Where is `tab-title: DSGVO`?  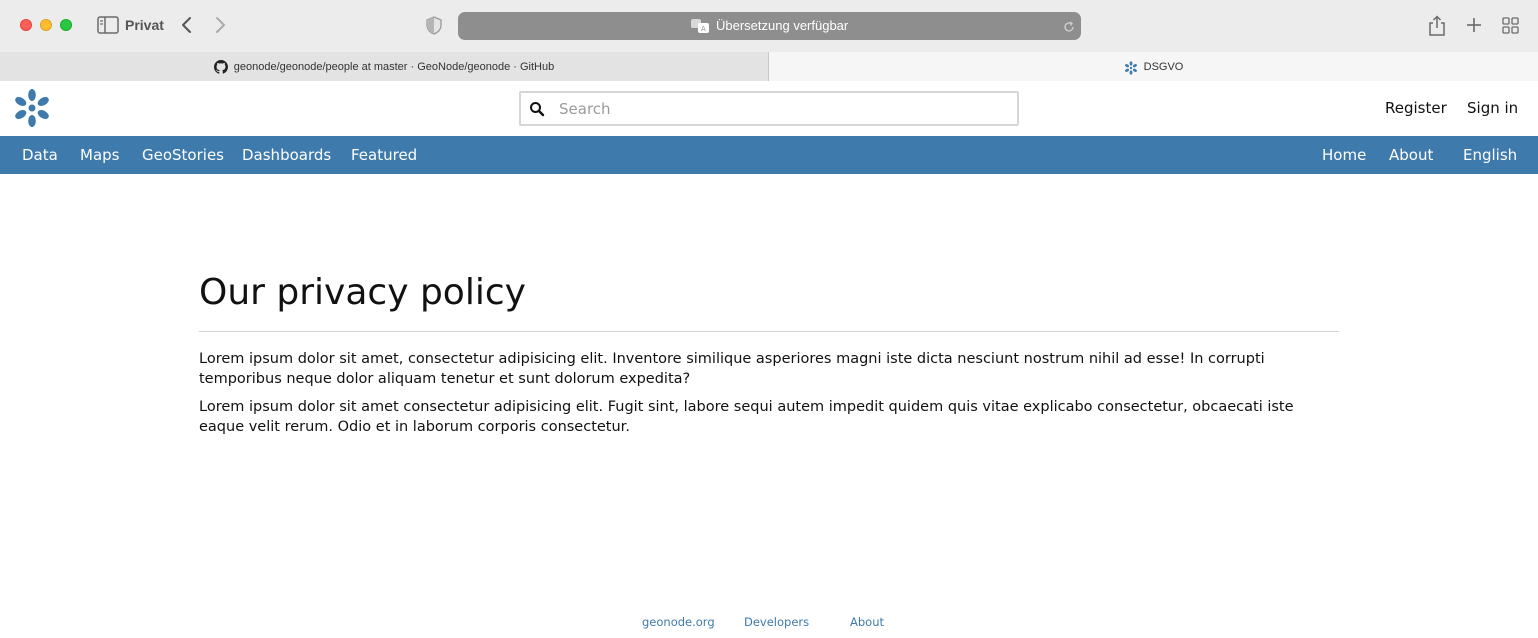
tab-title: DSGVO is located at coordinates (1163, 66).